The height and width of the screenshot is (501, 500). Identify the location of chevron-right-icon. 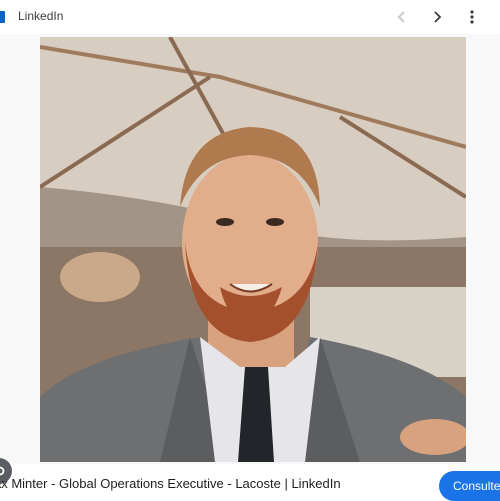
(438, 17).